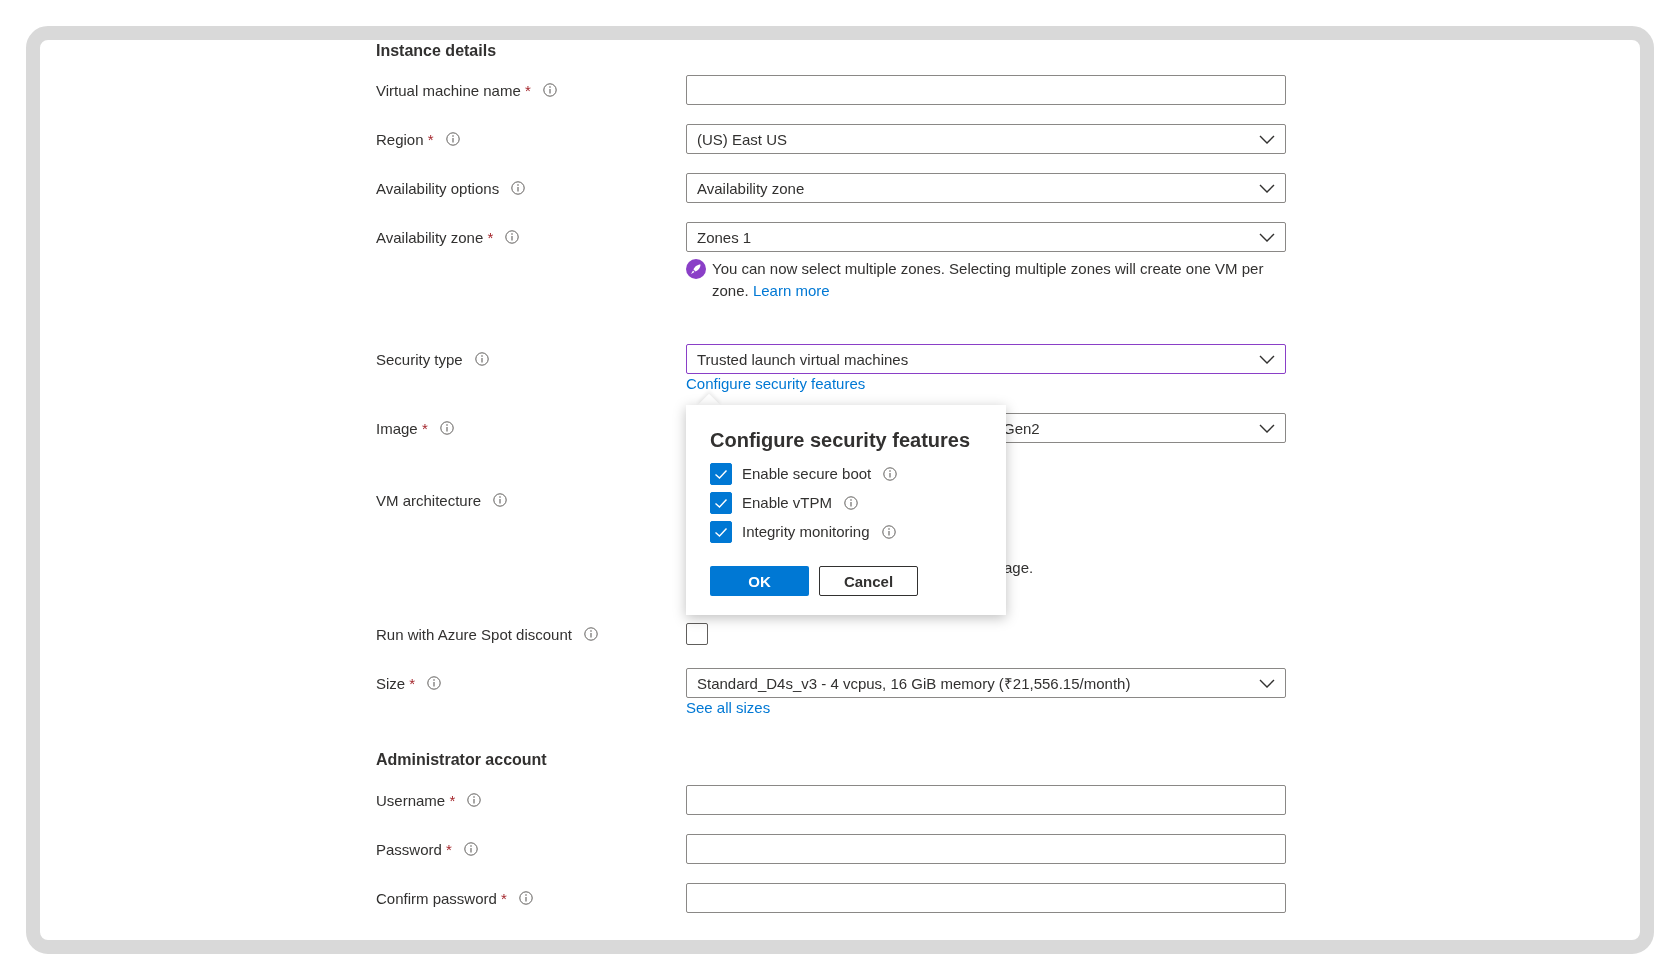  I want to click on field-label: Availability options, so click(438, 188).